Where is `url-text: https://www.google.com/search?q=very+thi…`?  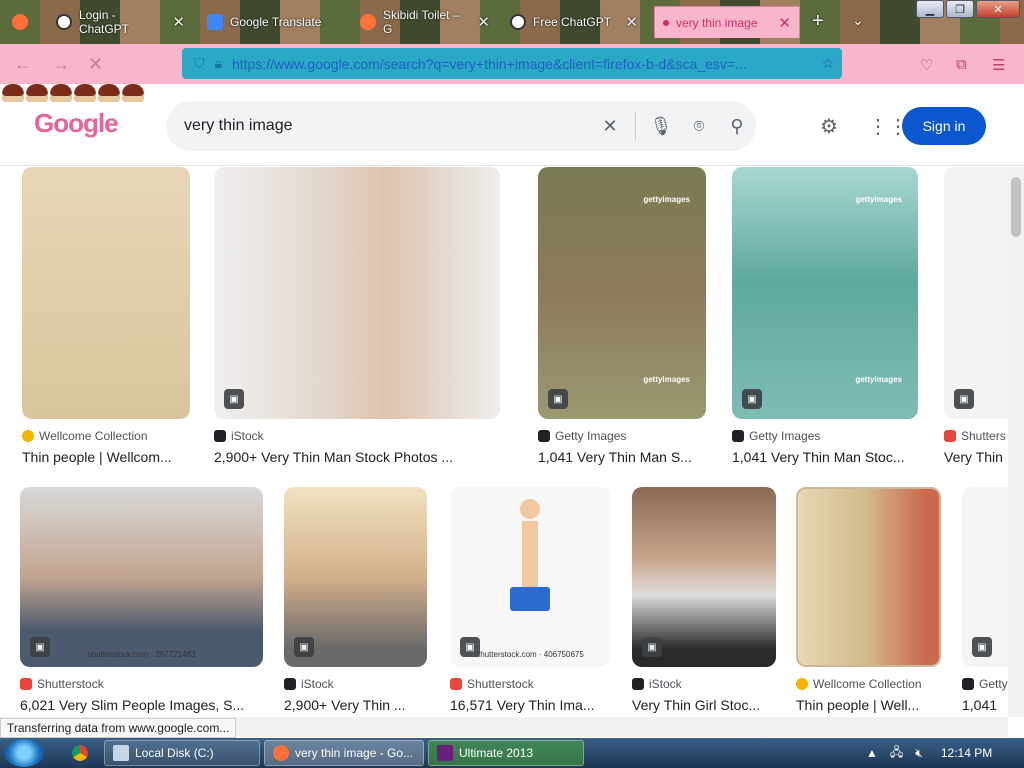
url-text: https://www.google.com/search?q=very+thi… is located at coordinates (512, 64).